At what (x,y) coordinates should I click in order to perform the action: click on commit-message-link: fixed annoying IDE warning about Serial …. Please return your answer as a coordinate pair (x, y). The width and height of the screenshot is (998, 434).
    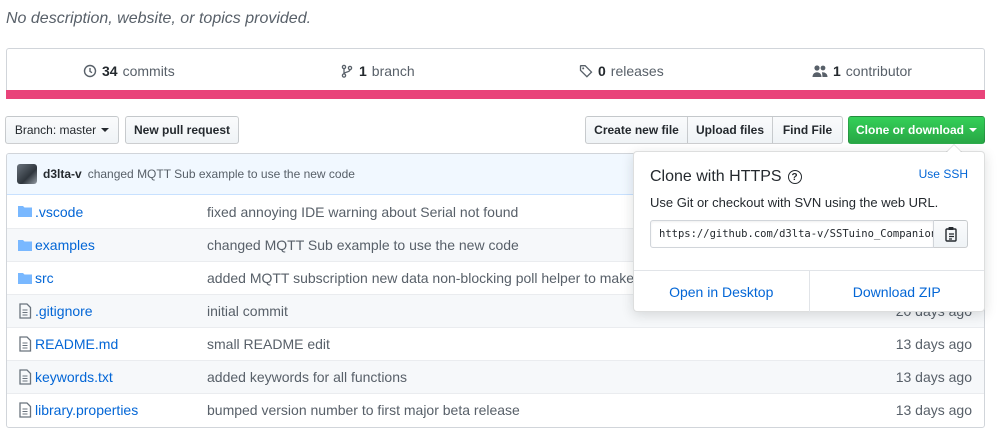
    Looking at the image, I should click on (362, 212).